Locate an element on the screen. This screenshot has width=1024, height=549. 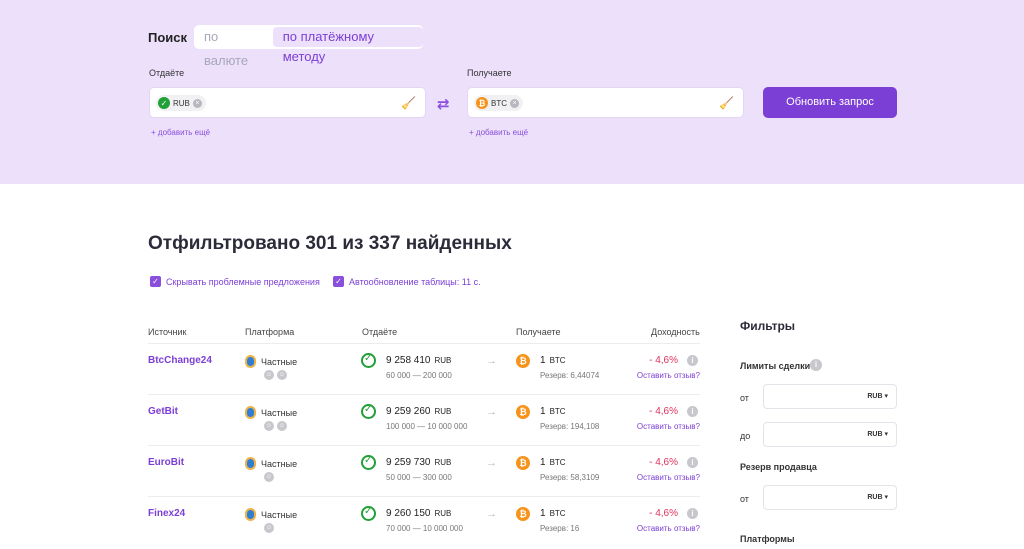
seller-reserve-label: Резерв продавца is located at coordinates (778, 467).